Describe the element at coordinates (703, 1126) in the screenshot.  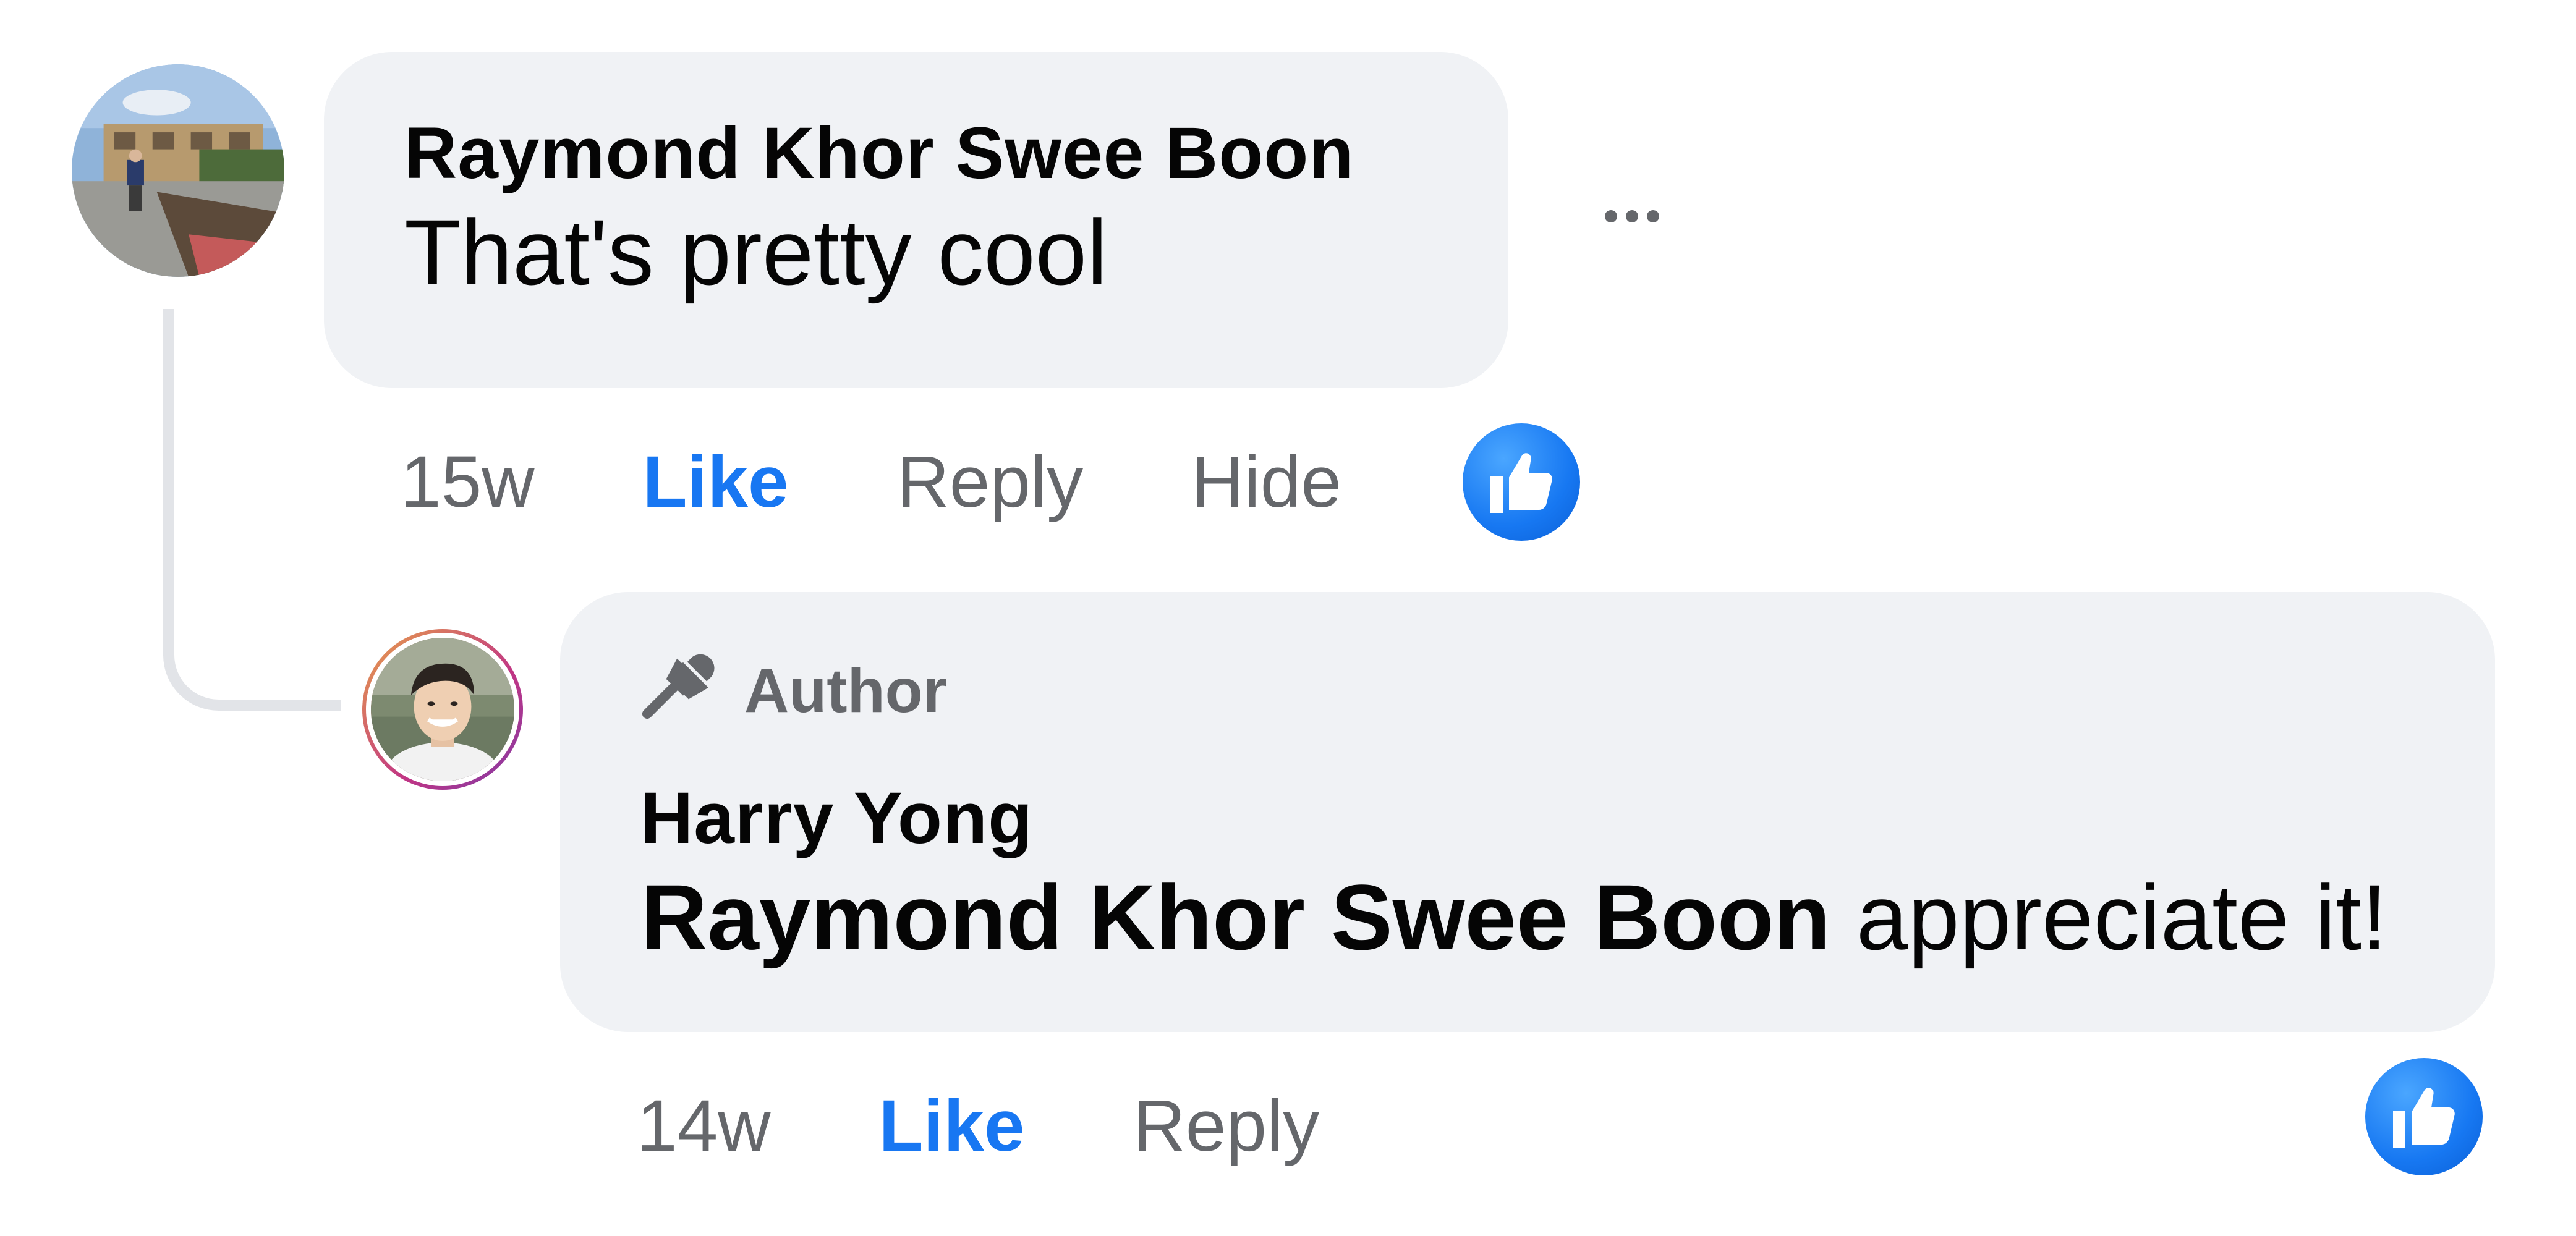
I see `reply-timestamp: 14w` at that location.